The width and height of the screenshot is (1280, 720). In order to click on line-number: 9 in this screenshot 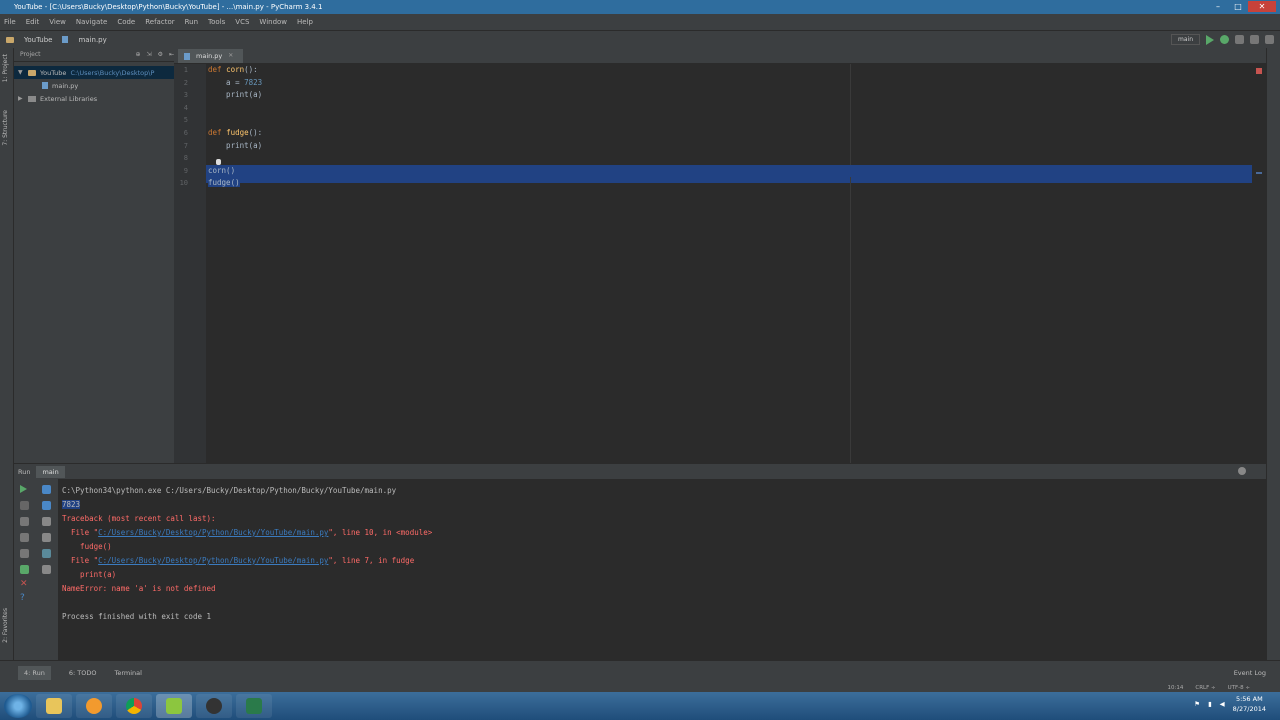, I will do `click(185, 170)`.